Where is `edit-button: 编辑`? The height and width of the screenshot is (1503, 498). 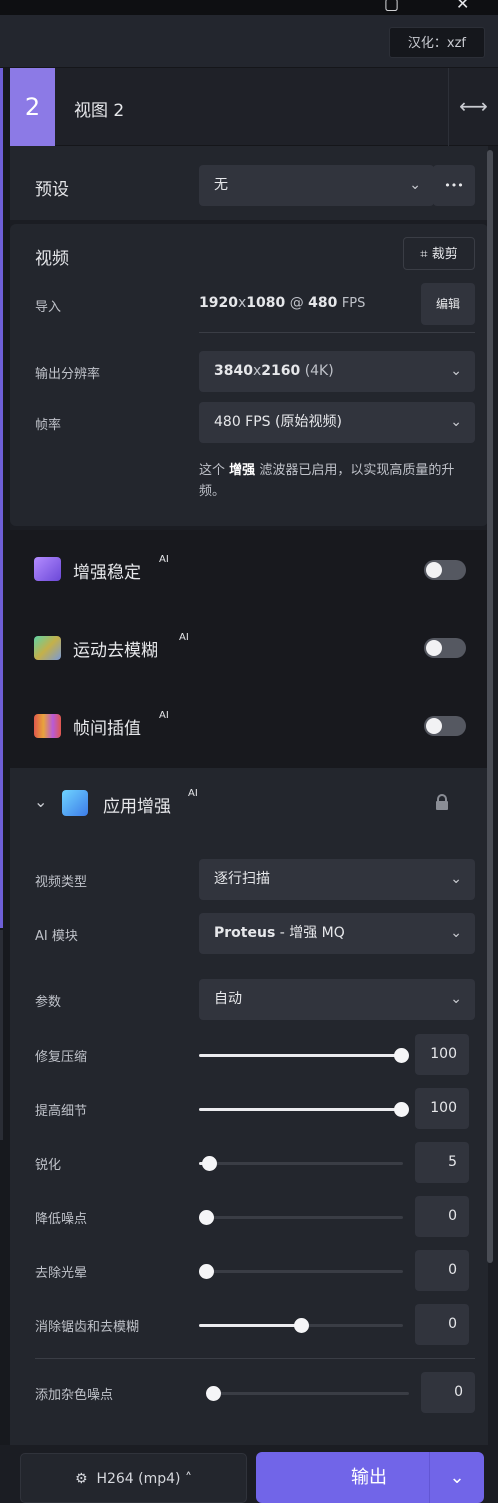
edit-button: 编辑 is located at coordinates (448, 304).